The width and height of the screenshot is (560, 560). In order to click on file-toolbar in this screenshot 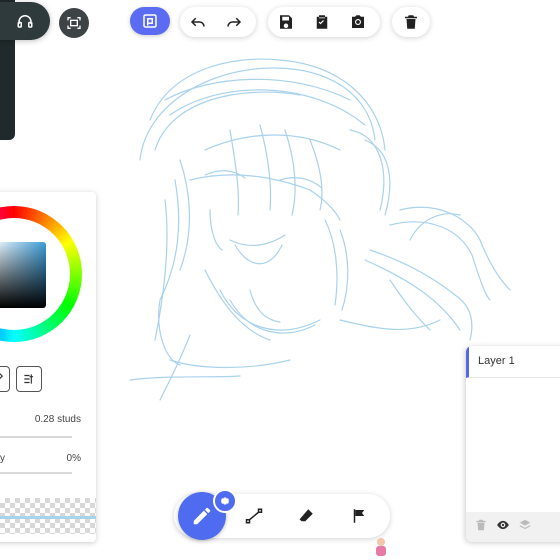, I will do `click(324, 22)`.